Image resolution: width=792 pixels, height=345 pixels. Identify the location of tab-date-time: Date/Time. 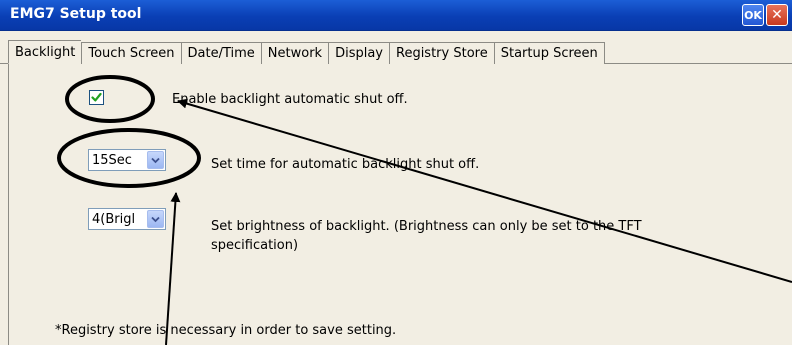
(220, 53).